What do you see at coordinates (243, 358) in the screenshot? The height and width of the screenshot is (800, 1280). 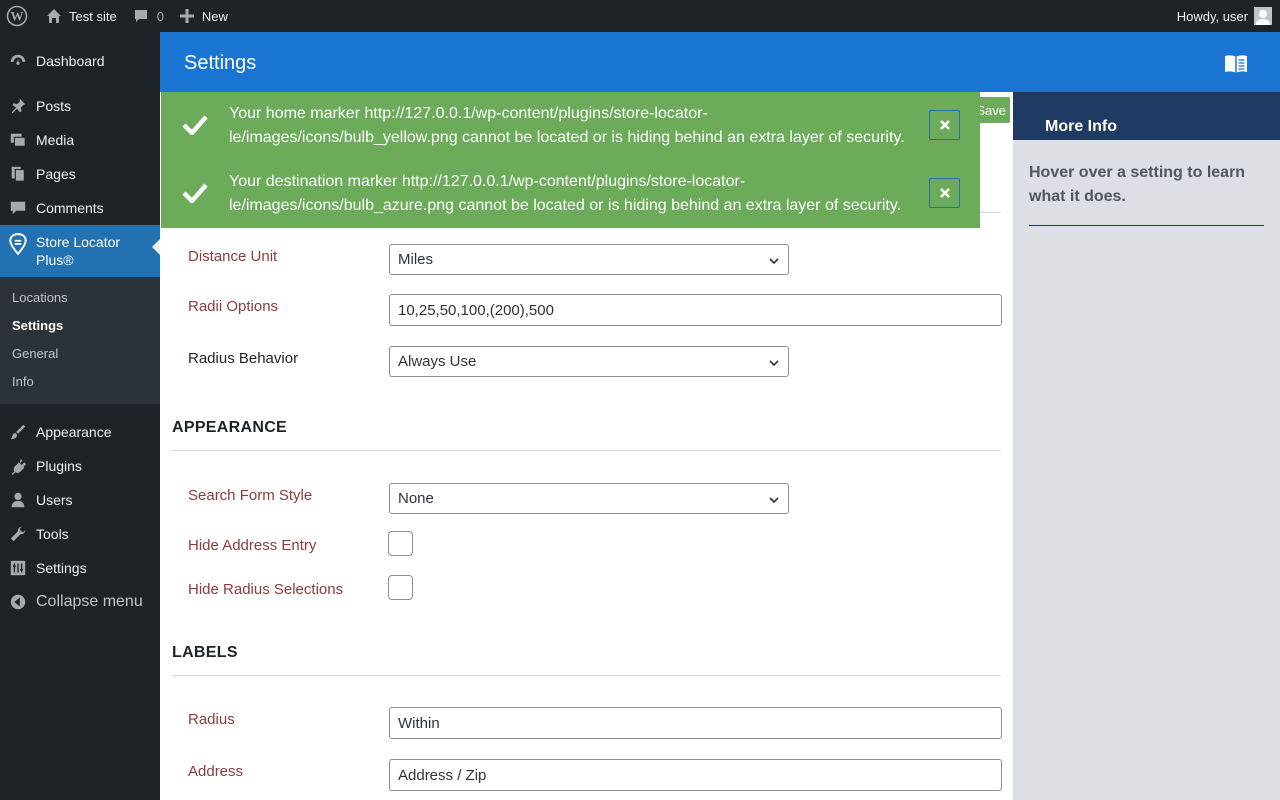 I see `radius-behavior-label: Radius Behavior` at bounding box center [243, 358].